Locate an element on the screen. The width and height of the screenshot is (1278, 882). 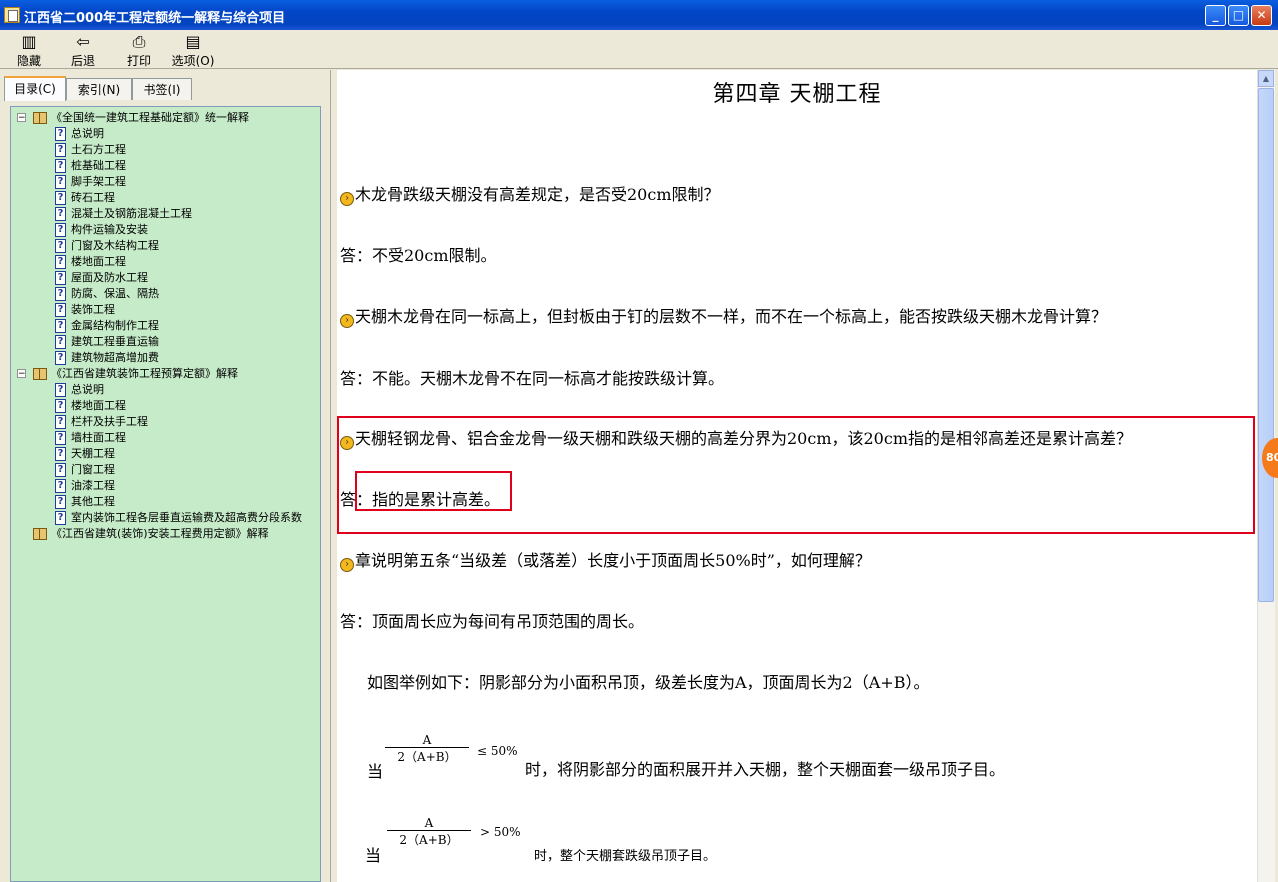
tree-item-label: 建筑工程垂直运输 is located at coordinates (115, 341).